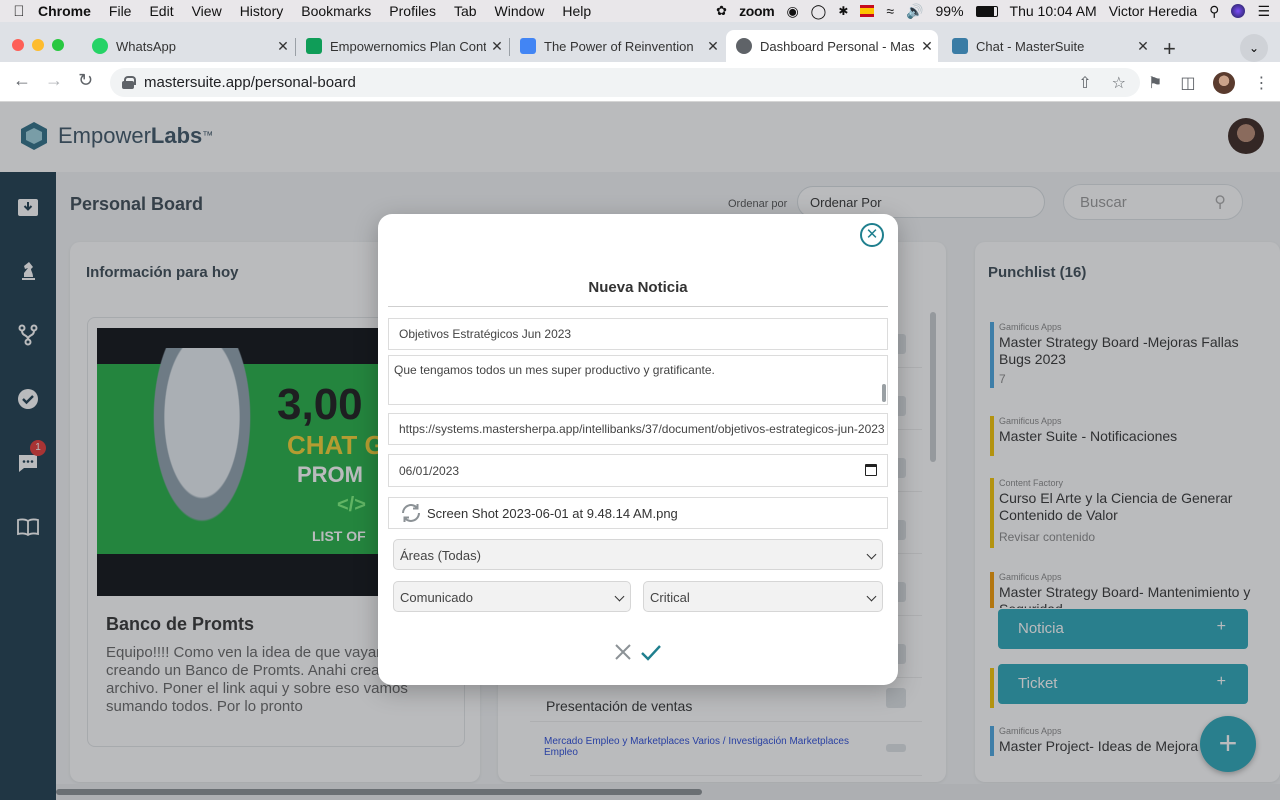 The image size is (1280, 800). What do you see at coordinates (843, 11) in the screenshot?
I see `bluetooth-icon: ✱` at bounding box center [843, 11].